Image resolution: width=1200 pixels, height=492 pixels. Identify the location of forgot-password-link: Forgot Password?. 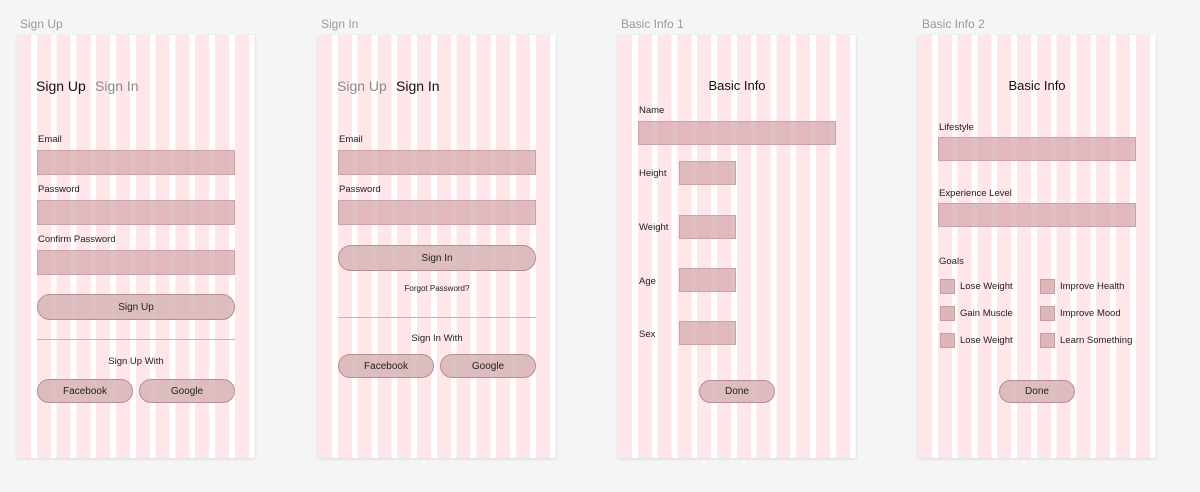
(437, 288).